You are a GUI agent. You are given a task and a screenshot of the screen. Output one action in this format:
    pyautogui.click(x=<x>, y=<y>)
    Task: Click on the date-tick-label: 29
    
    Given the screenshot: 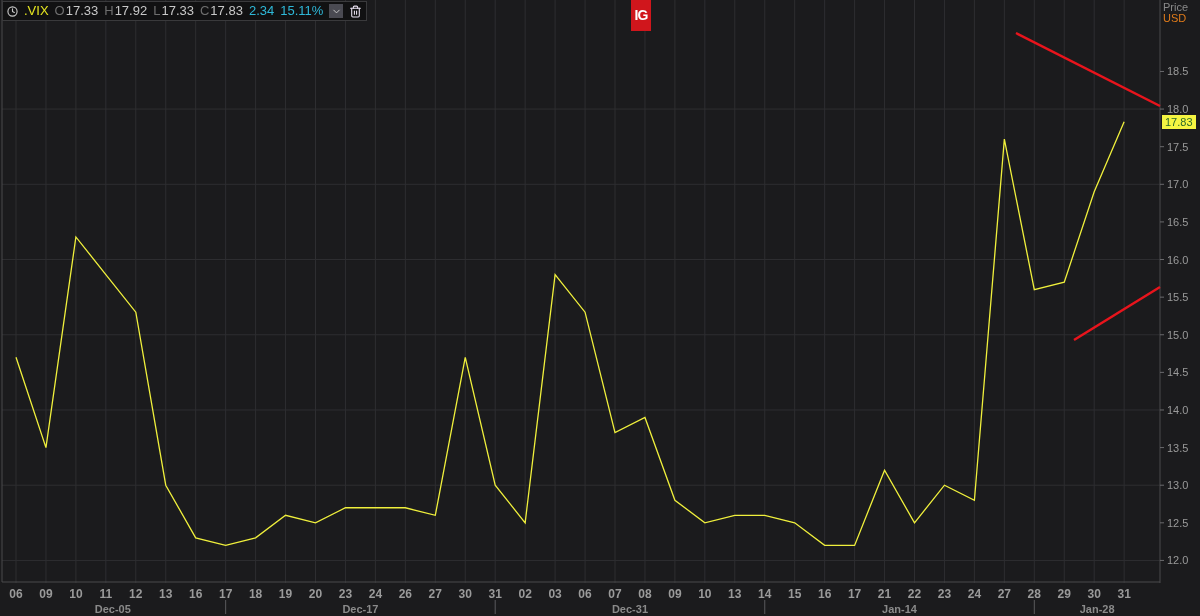 What is the action you would take?
    pyautogui.click(x=1064, y=594)
    